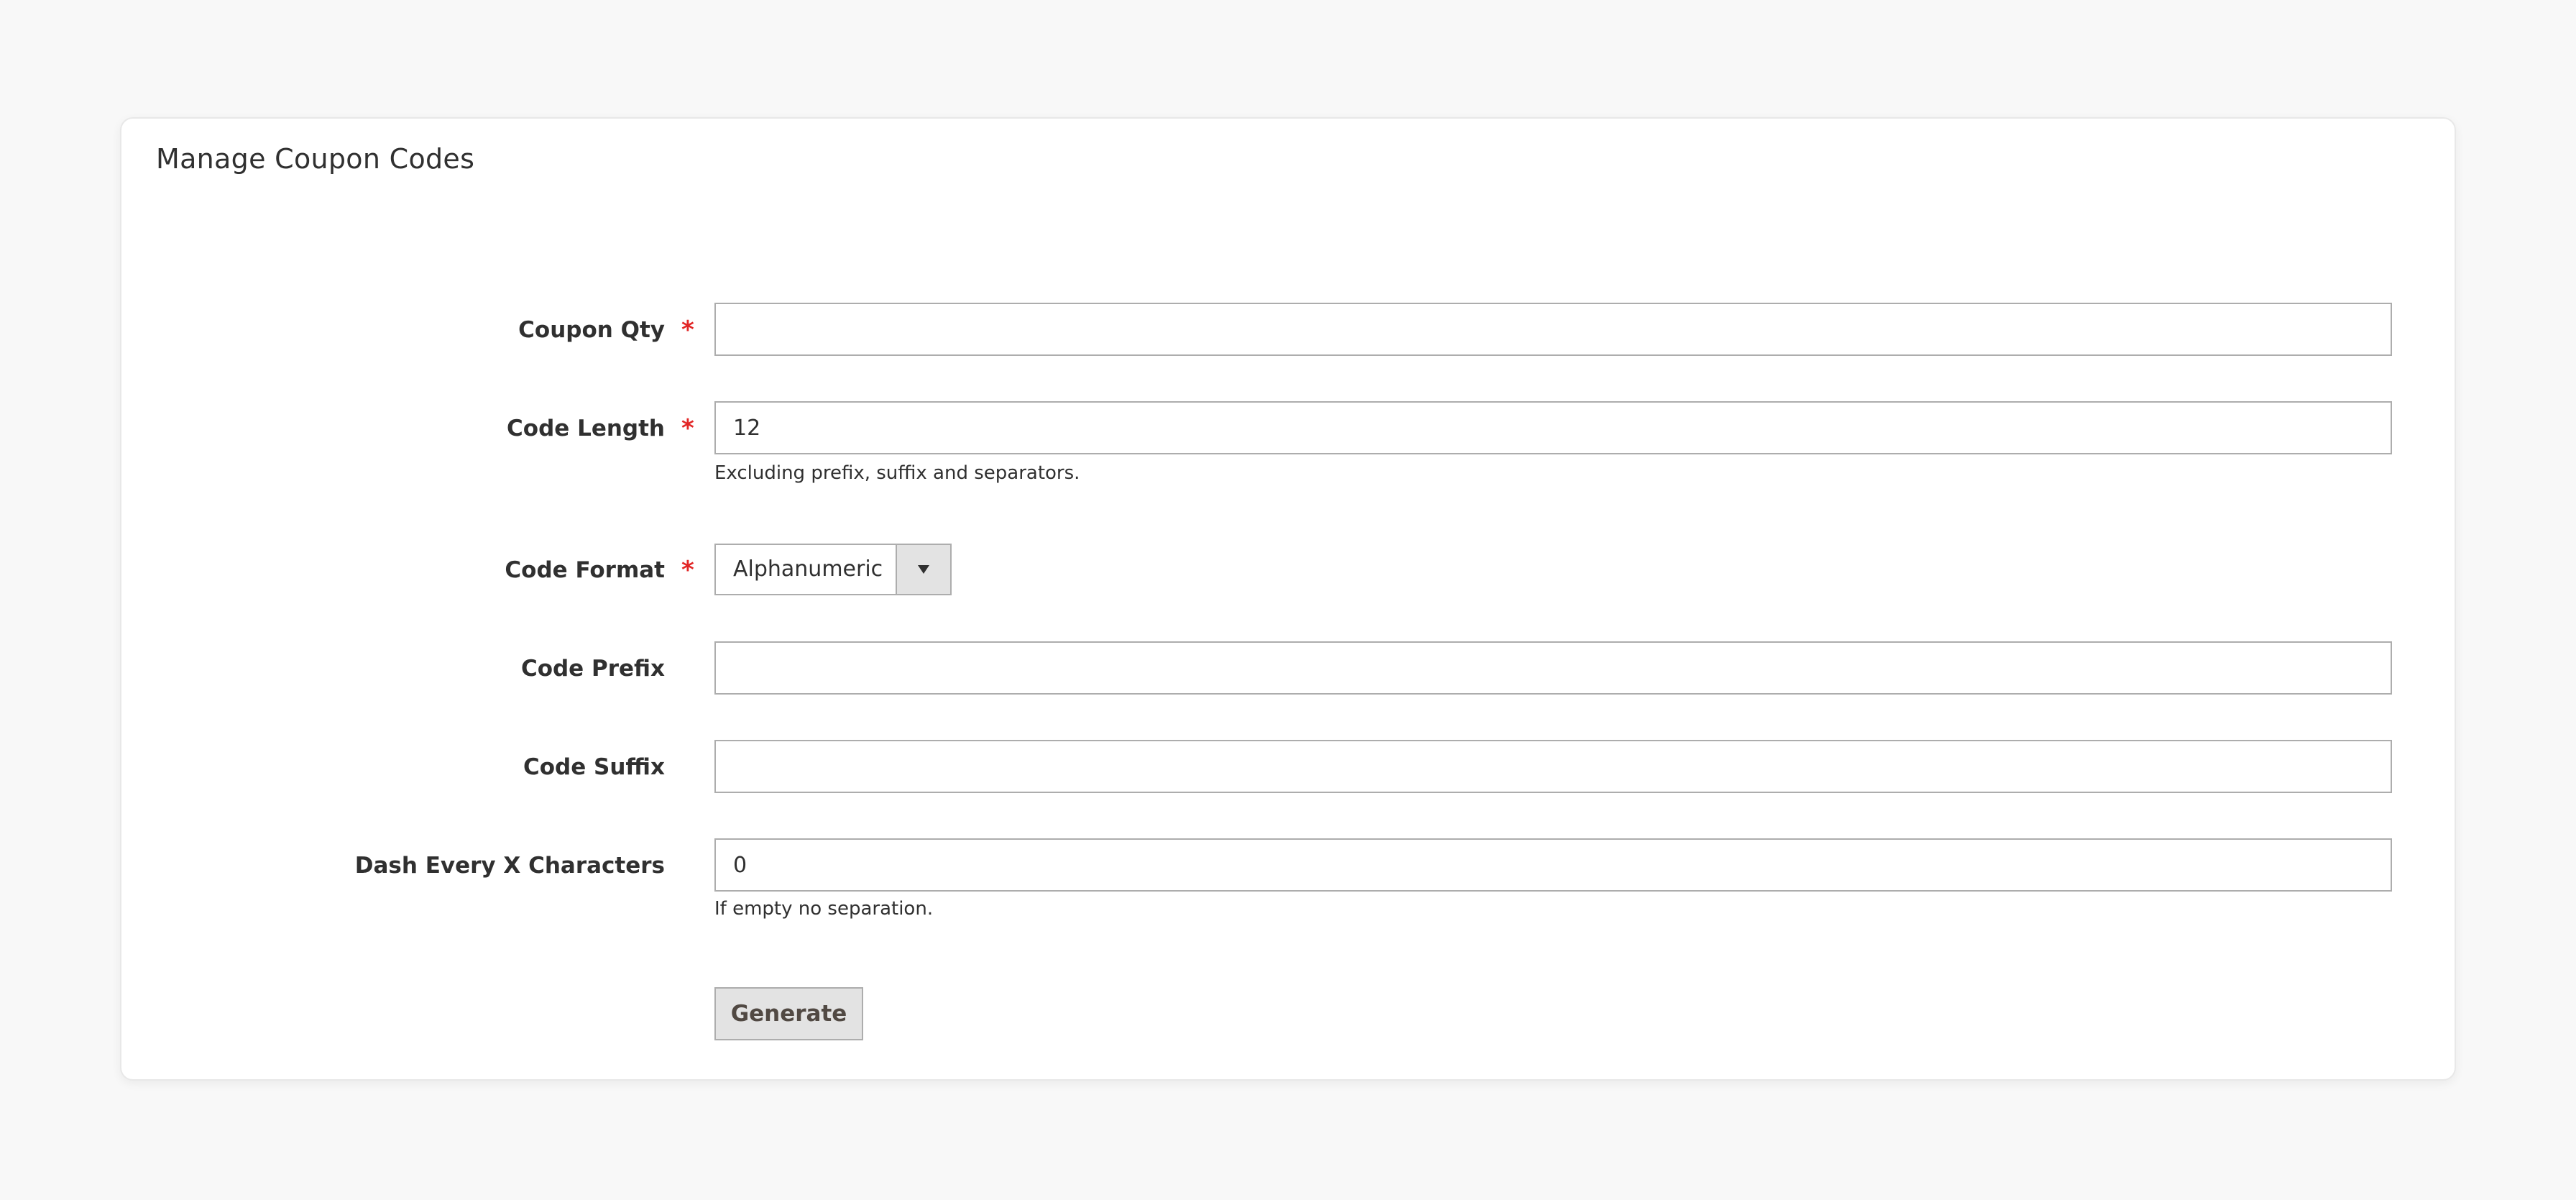  Describe the element at coordinates (586, 428) in the screenshot. I see `code-length-label: Code Length` at that location.